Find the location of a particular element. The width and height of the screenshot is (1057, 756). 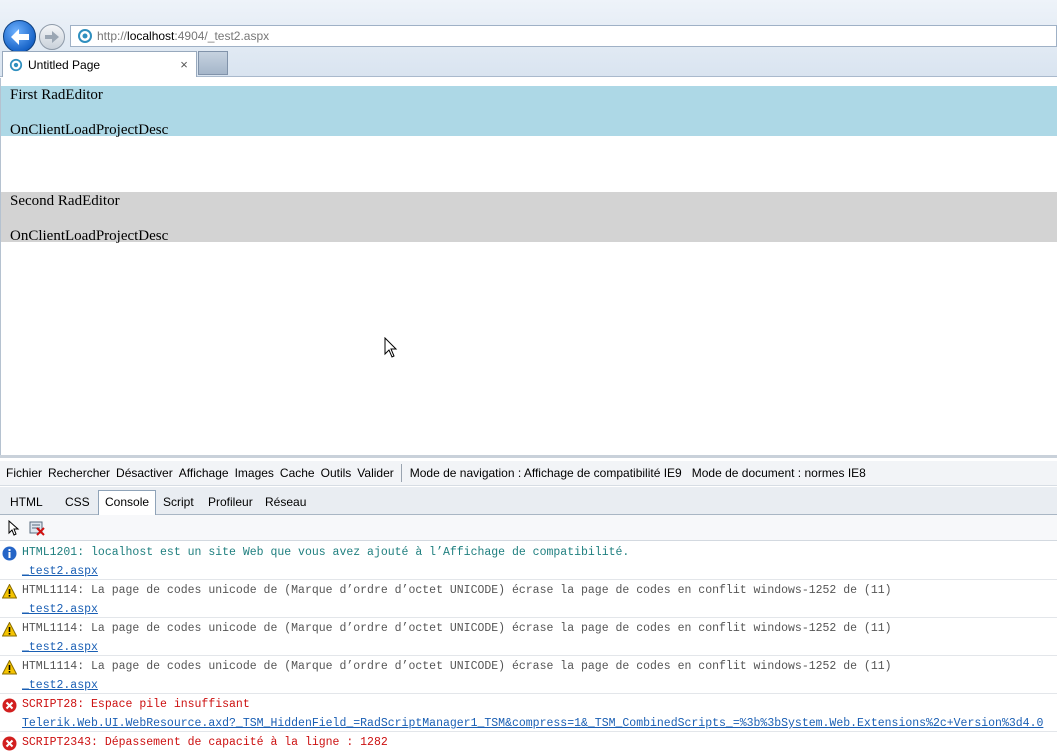

editor-title: Second RadEditor is located at coordinates (65, 201).